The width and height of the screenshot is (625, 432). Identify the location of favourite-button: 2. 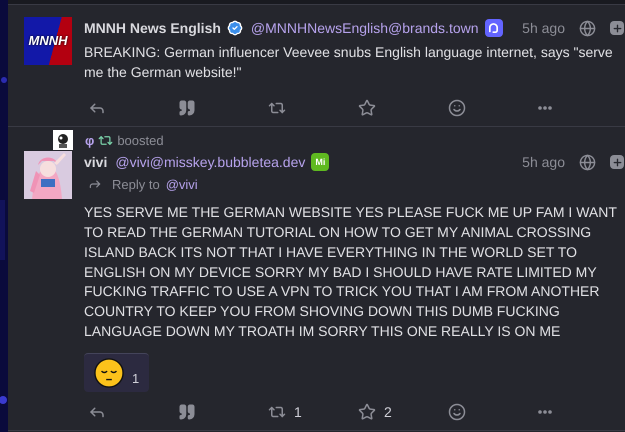
(399, 412).